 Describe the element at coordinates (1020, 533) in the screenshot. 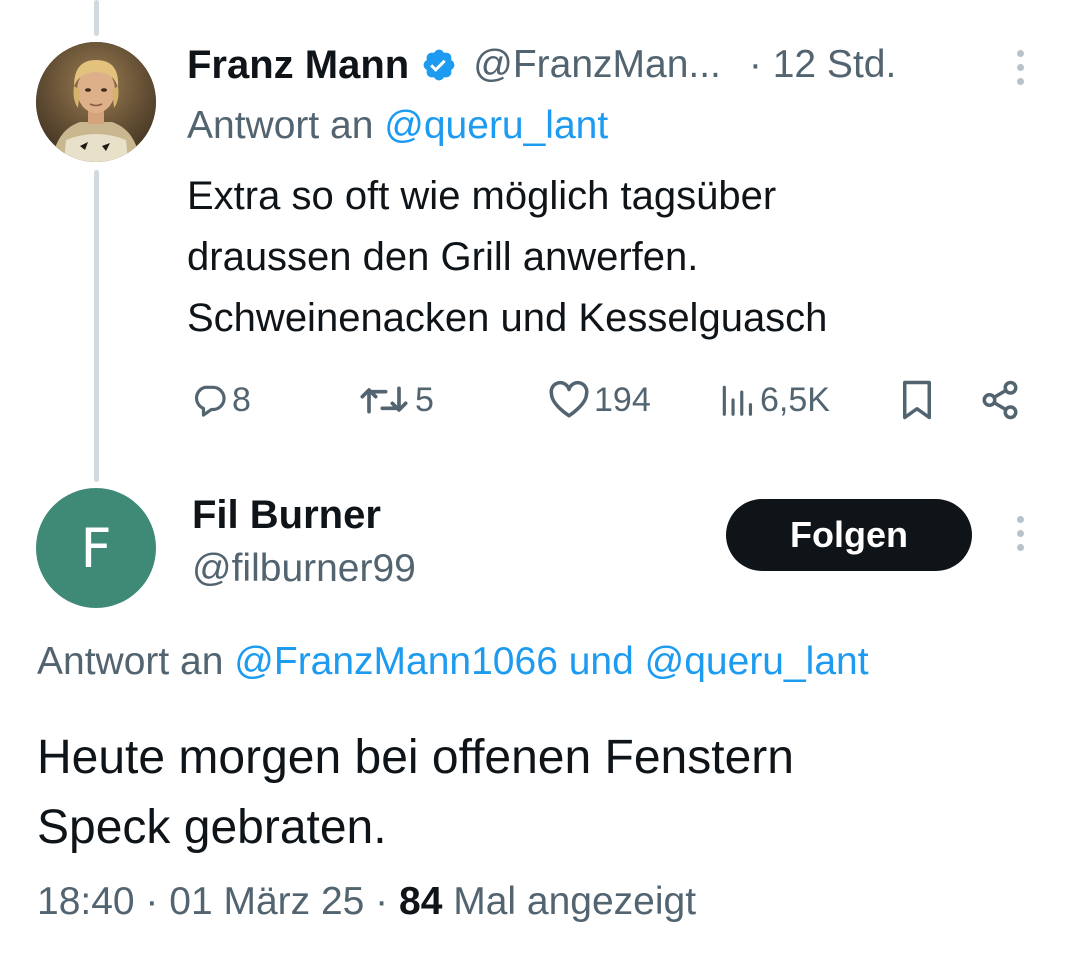

I see `main-tweet-more-icon` at that location.